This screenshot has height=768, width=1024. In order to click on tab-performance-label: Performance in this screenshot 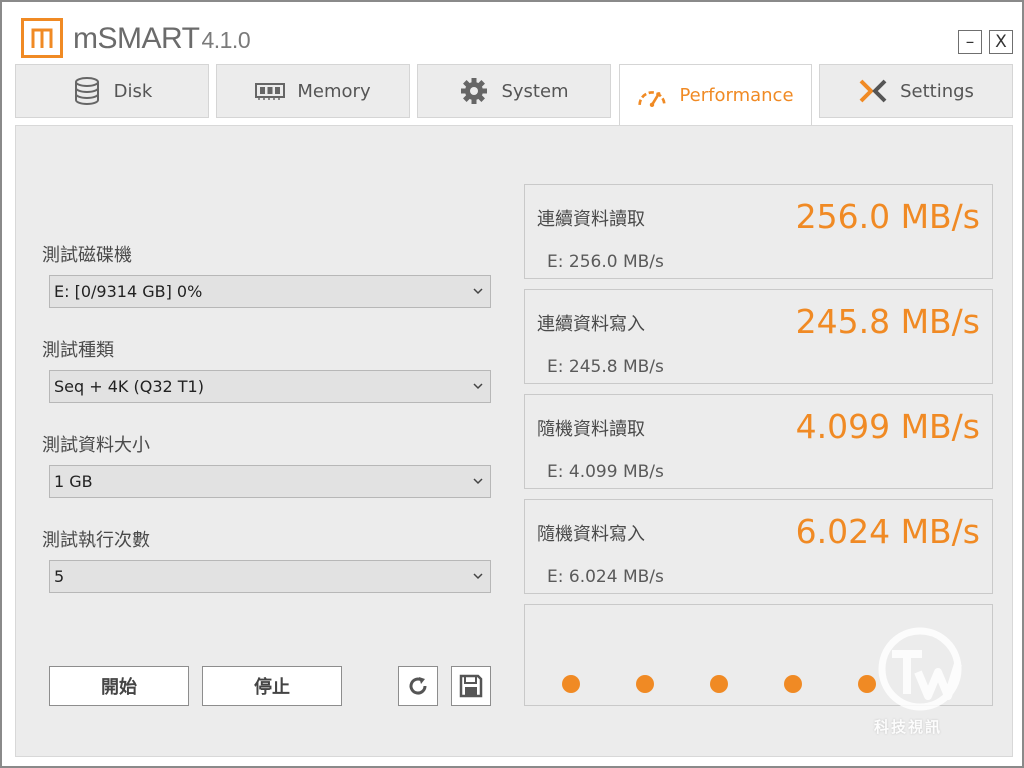, I will do `click(736, 95)`.